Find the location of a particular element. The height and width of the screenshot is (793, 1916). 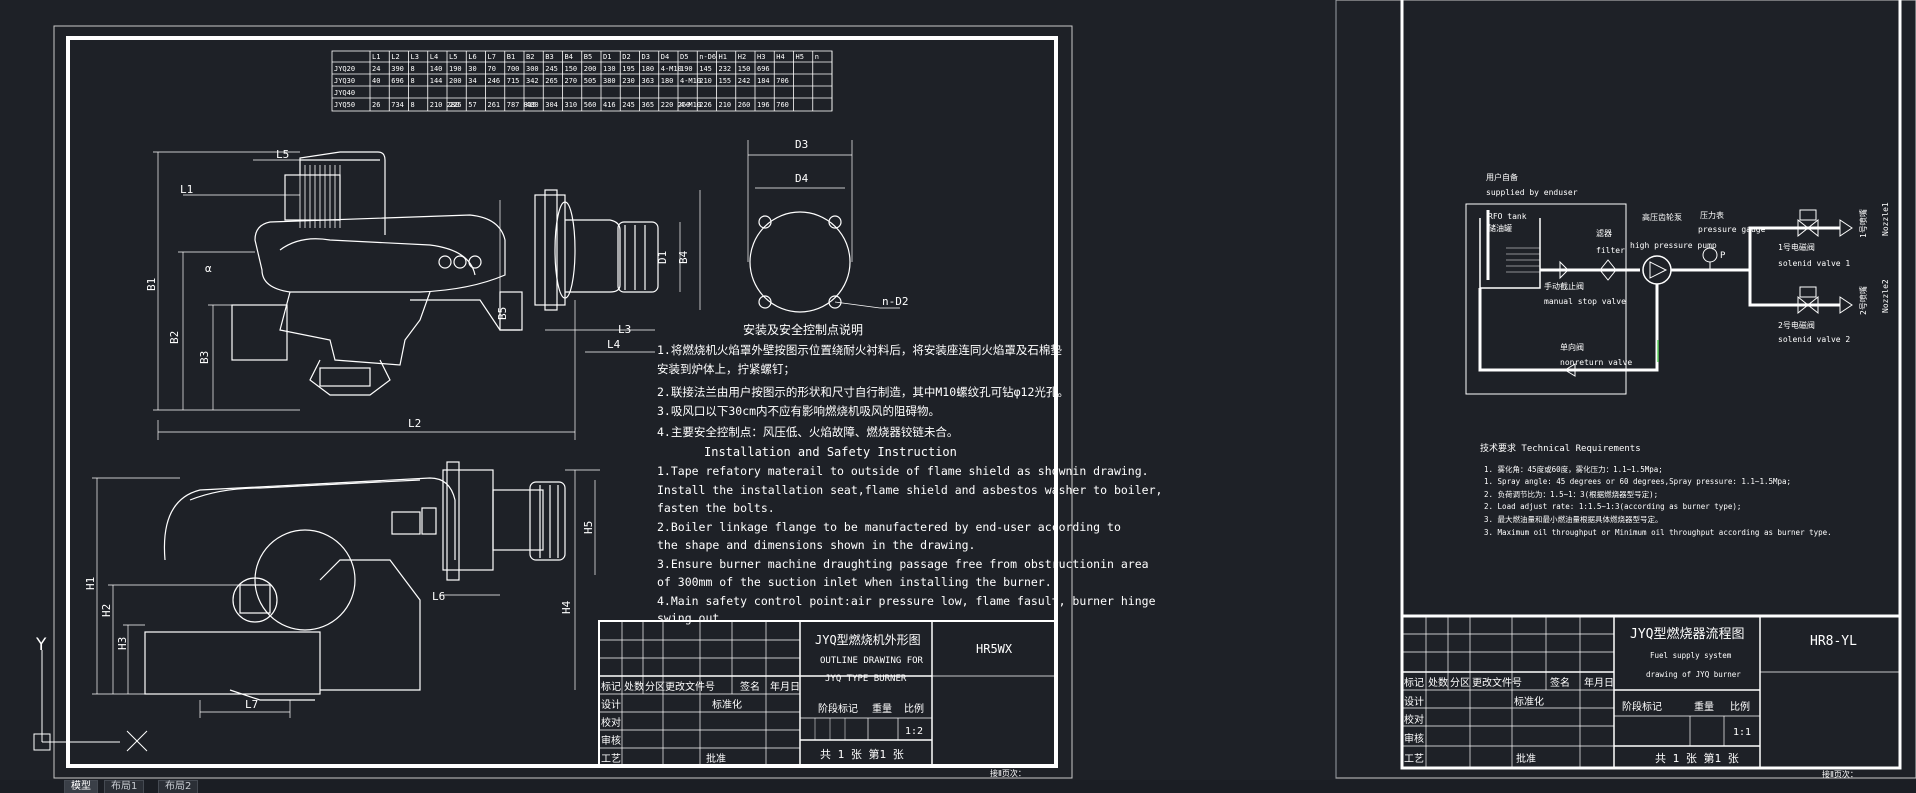

table-cell: 40 is located at coordinates (376, 81).